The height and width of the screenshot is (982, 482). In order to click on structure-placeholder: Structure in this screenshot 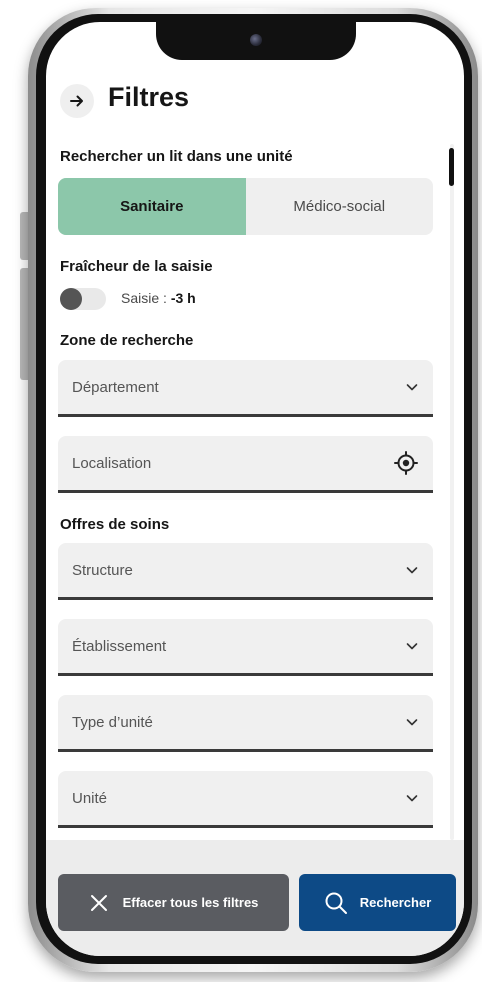, I will do `click(102, 570)`.